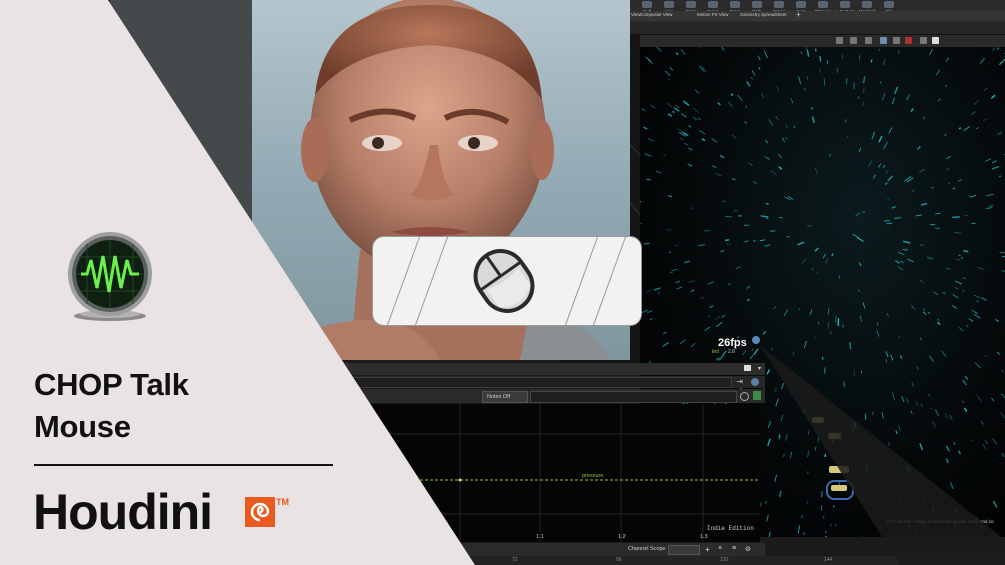 Image resolution: width=1005 pixels, height=565 pixels. Describe the element at coordinates (282, 502) in the screenshot. I see `trademark-mark: TM` at that location.